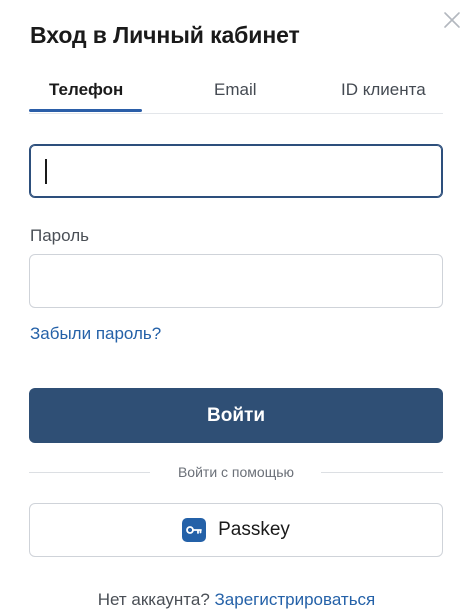 The image size is (473, 616). I want to click on close-icon, so click(452, 20).